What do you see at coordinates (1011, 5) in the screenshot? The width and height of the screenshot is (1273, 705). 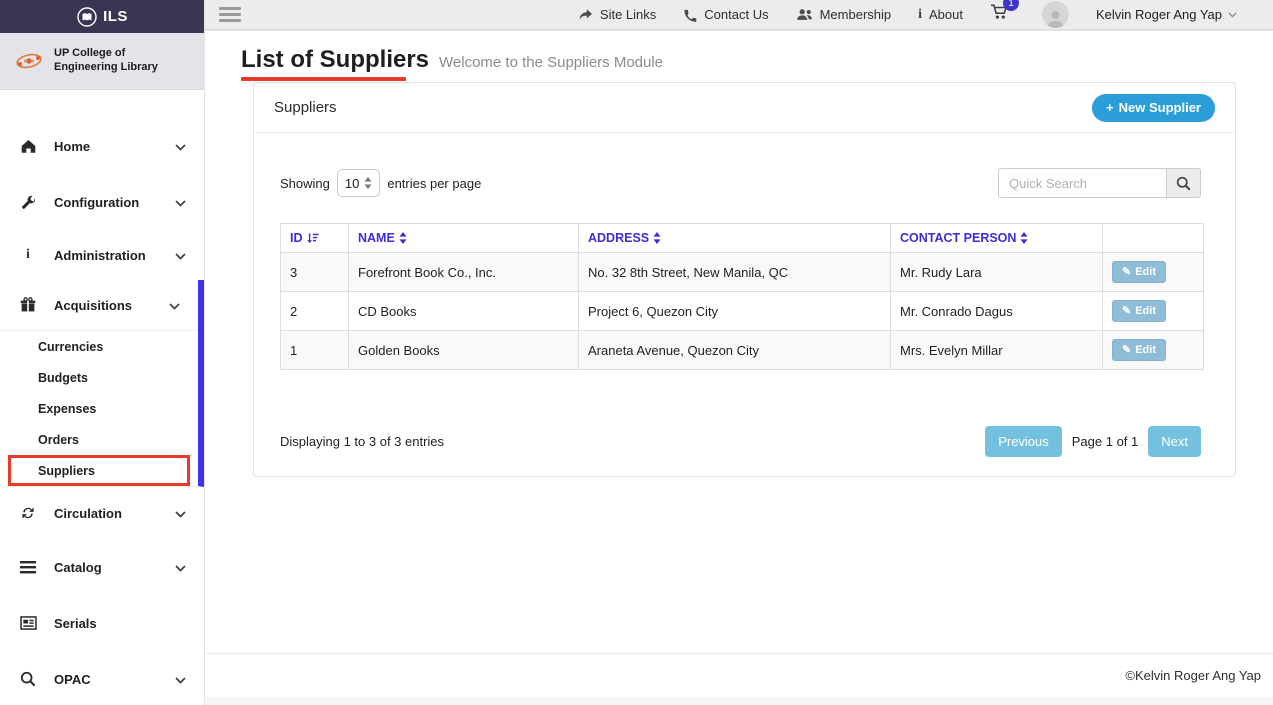 I see `cart-badge: 1` at bounding box center [1011, 5].